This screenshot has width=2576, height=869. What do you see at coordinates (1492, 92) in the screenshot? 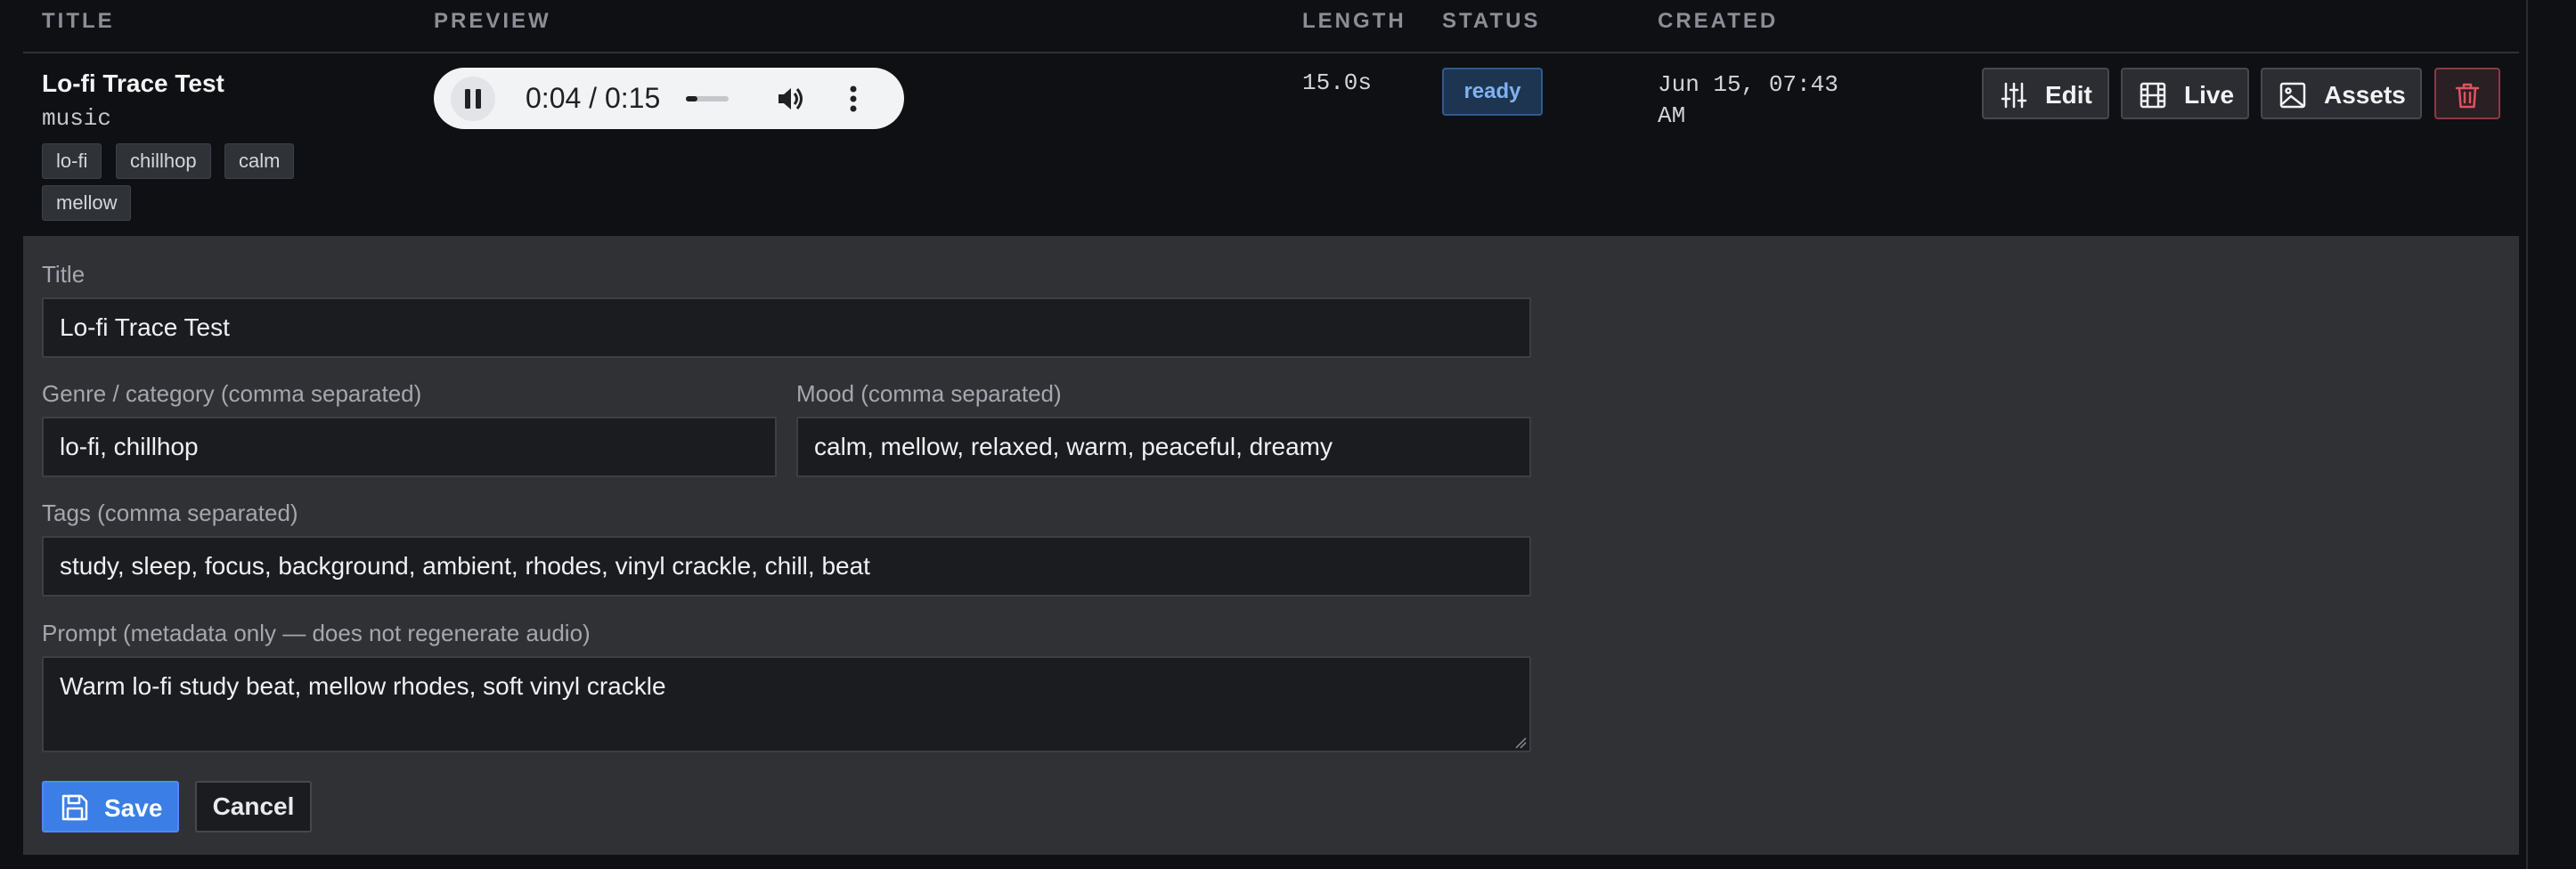
I see `status-badge: ready` at bounding box center [1492, 92].